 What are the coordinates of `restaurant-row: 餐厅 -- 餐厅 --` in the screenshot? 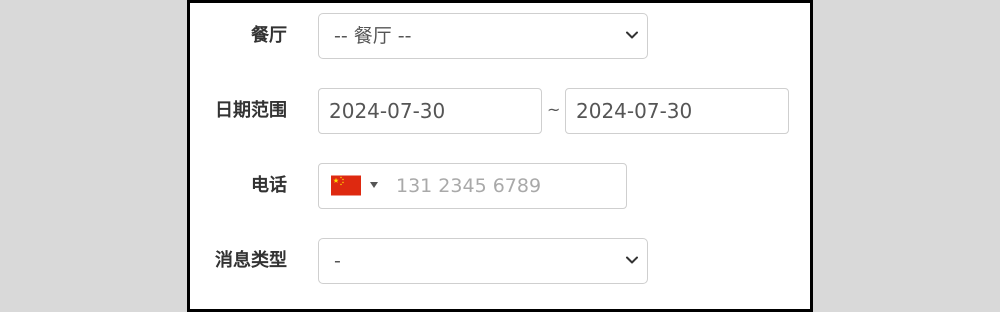 It's located at (500, 36).